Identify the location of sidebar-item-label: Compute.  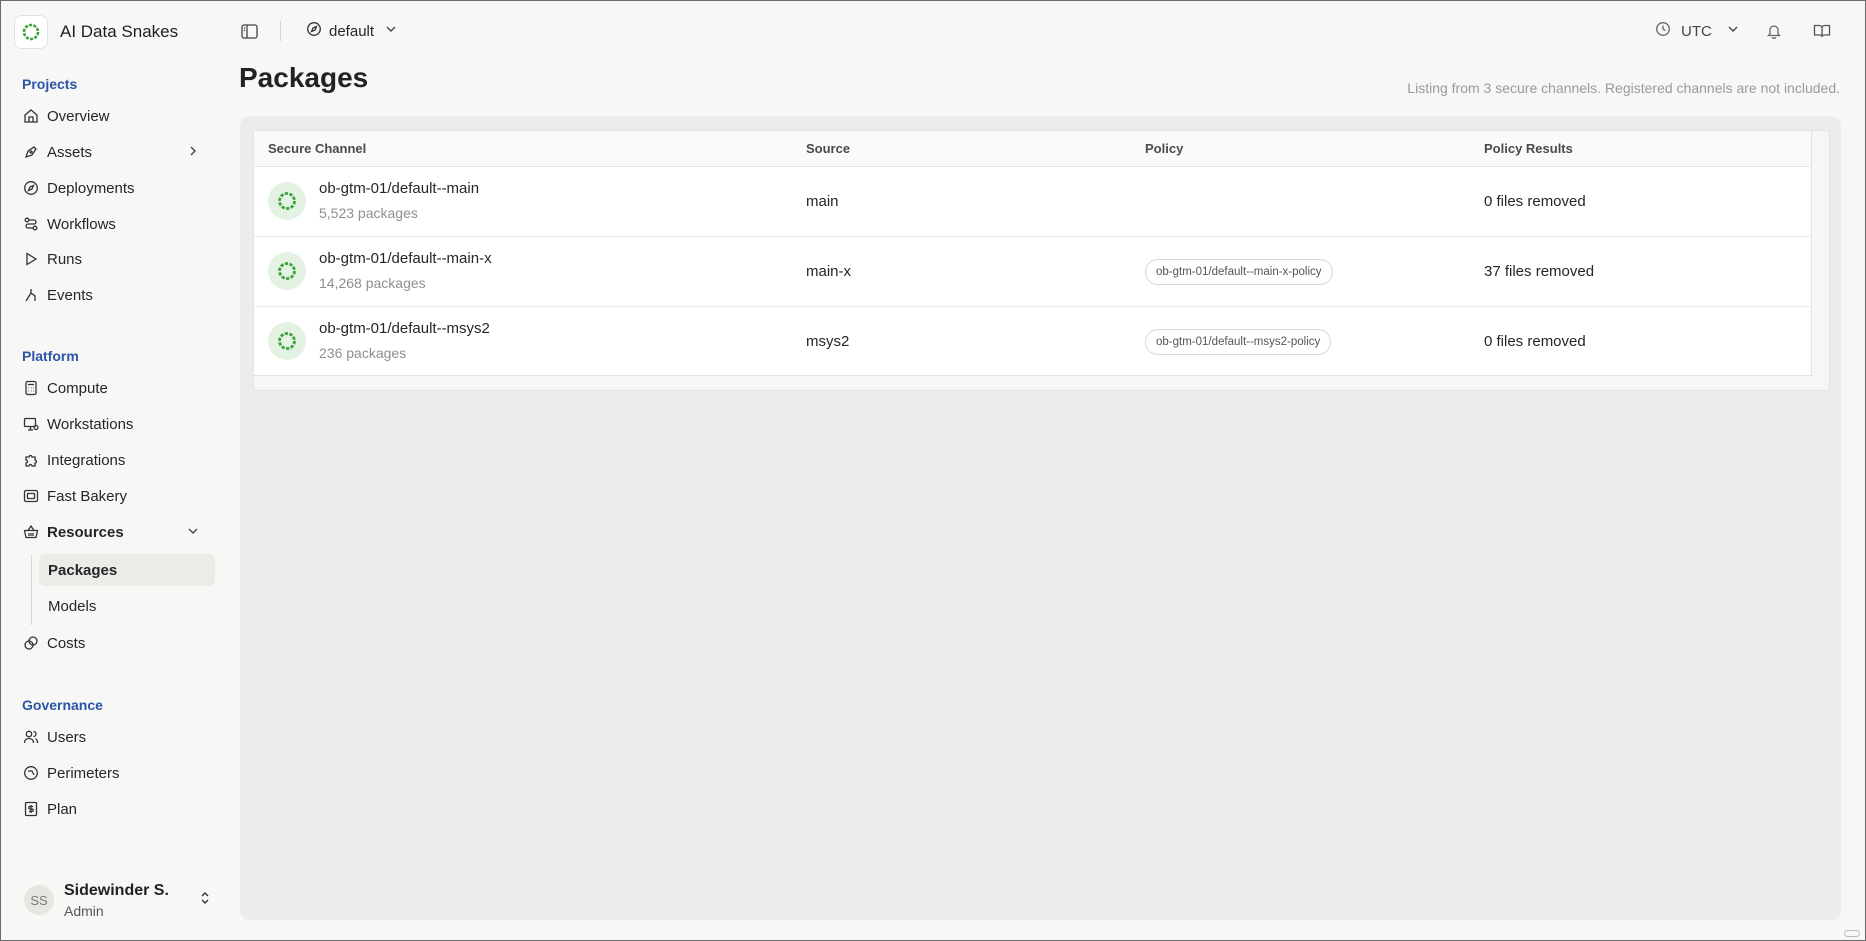
(77, 388).